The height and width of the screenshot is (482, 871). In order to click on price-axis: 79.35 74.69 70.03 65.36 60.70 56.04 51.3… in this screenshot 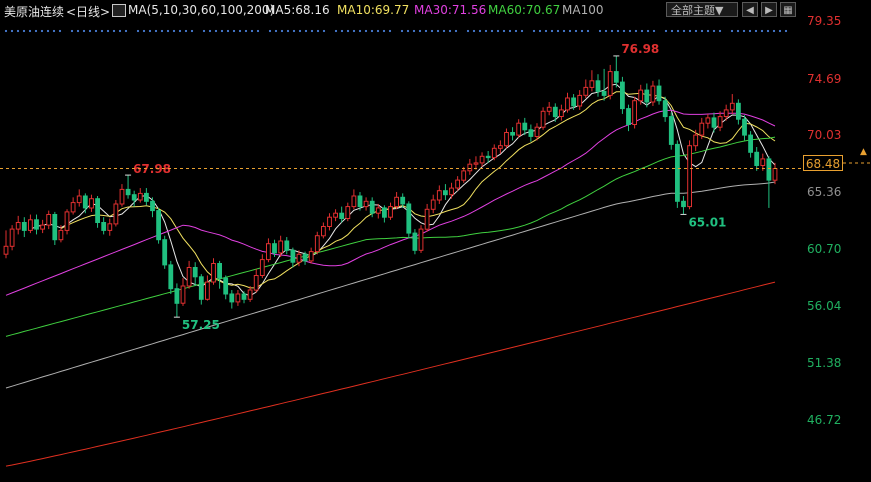, I will do `click(837, 241)`.